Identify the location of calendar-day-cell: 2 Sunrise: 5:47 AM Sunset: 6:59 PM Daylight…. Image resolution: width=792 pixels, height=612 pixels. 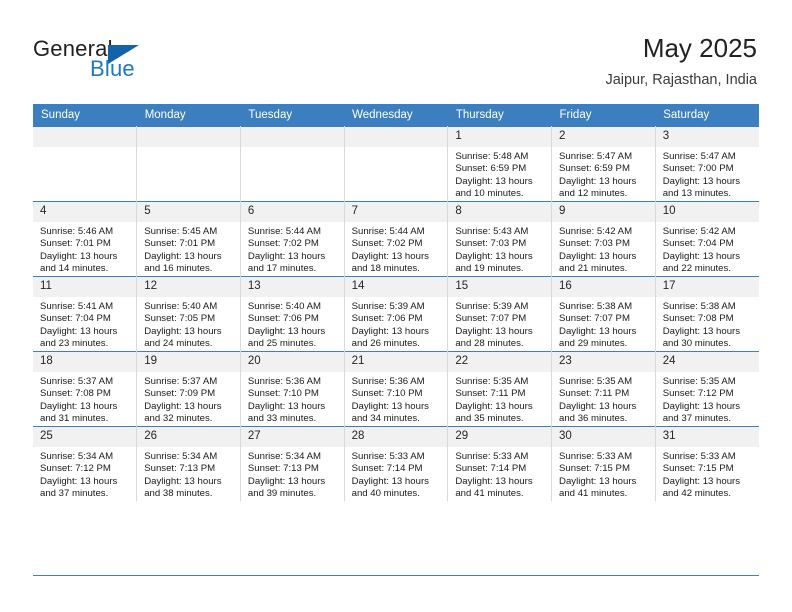
(603, 164).